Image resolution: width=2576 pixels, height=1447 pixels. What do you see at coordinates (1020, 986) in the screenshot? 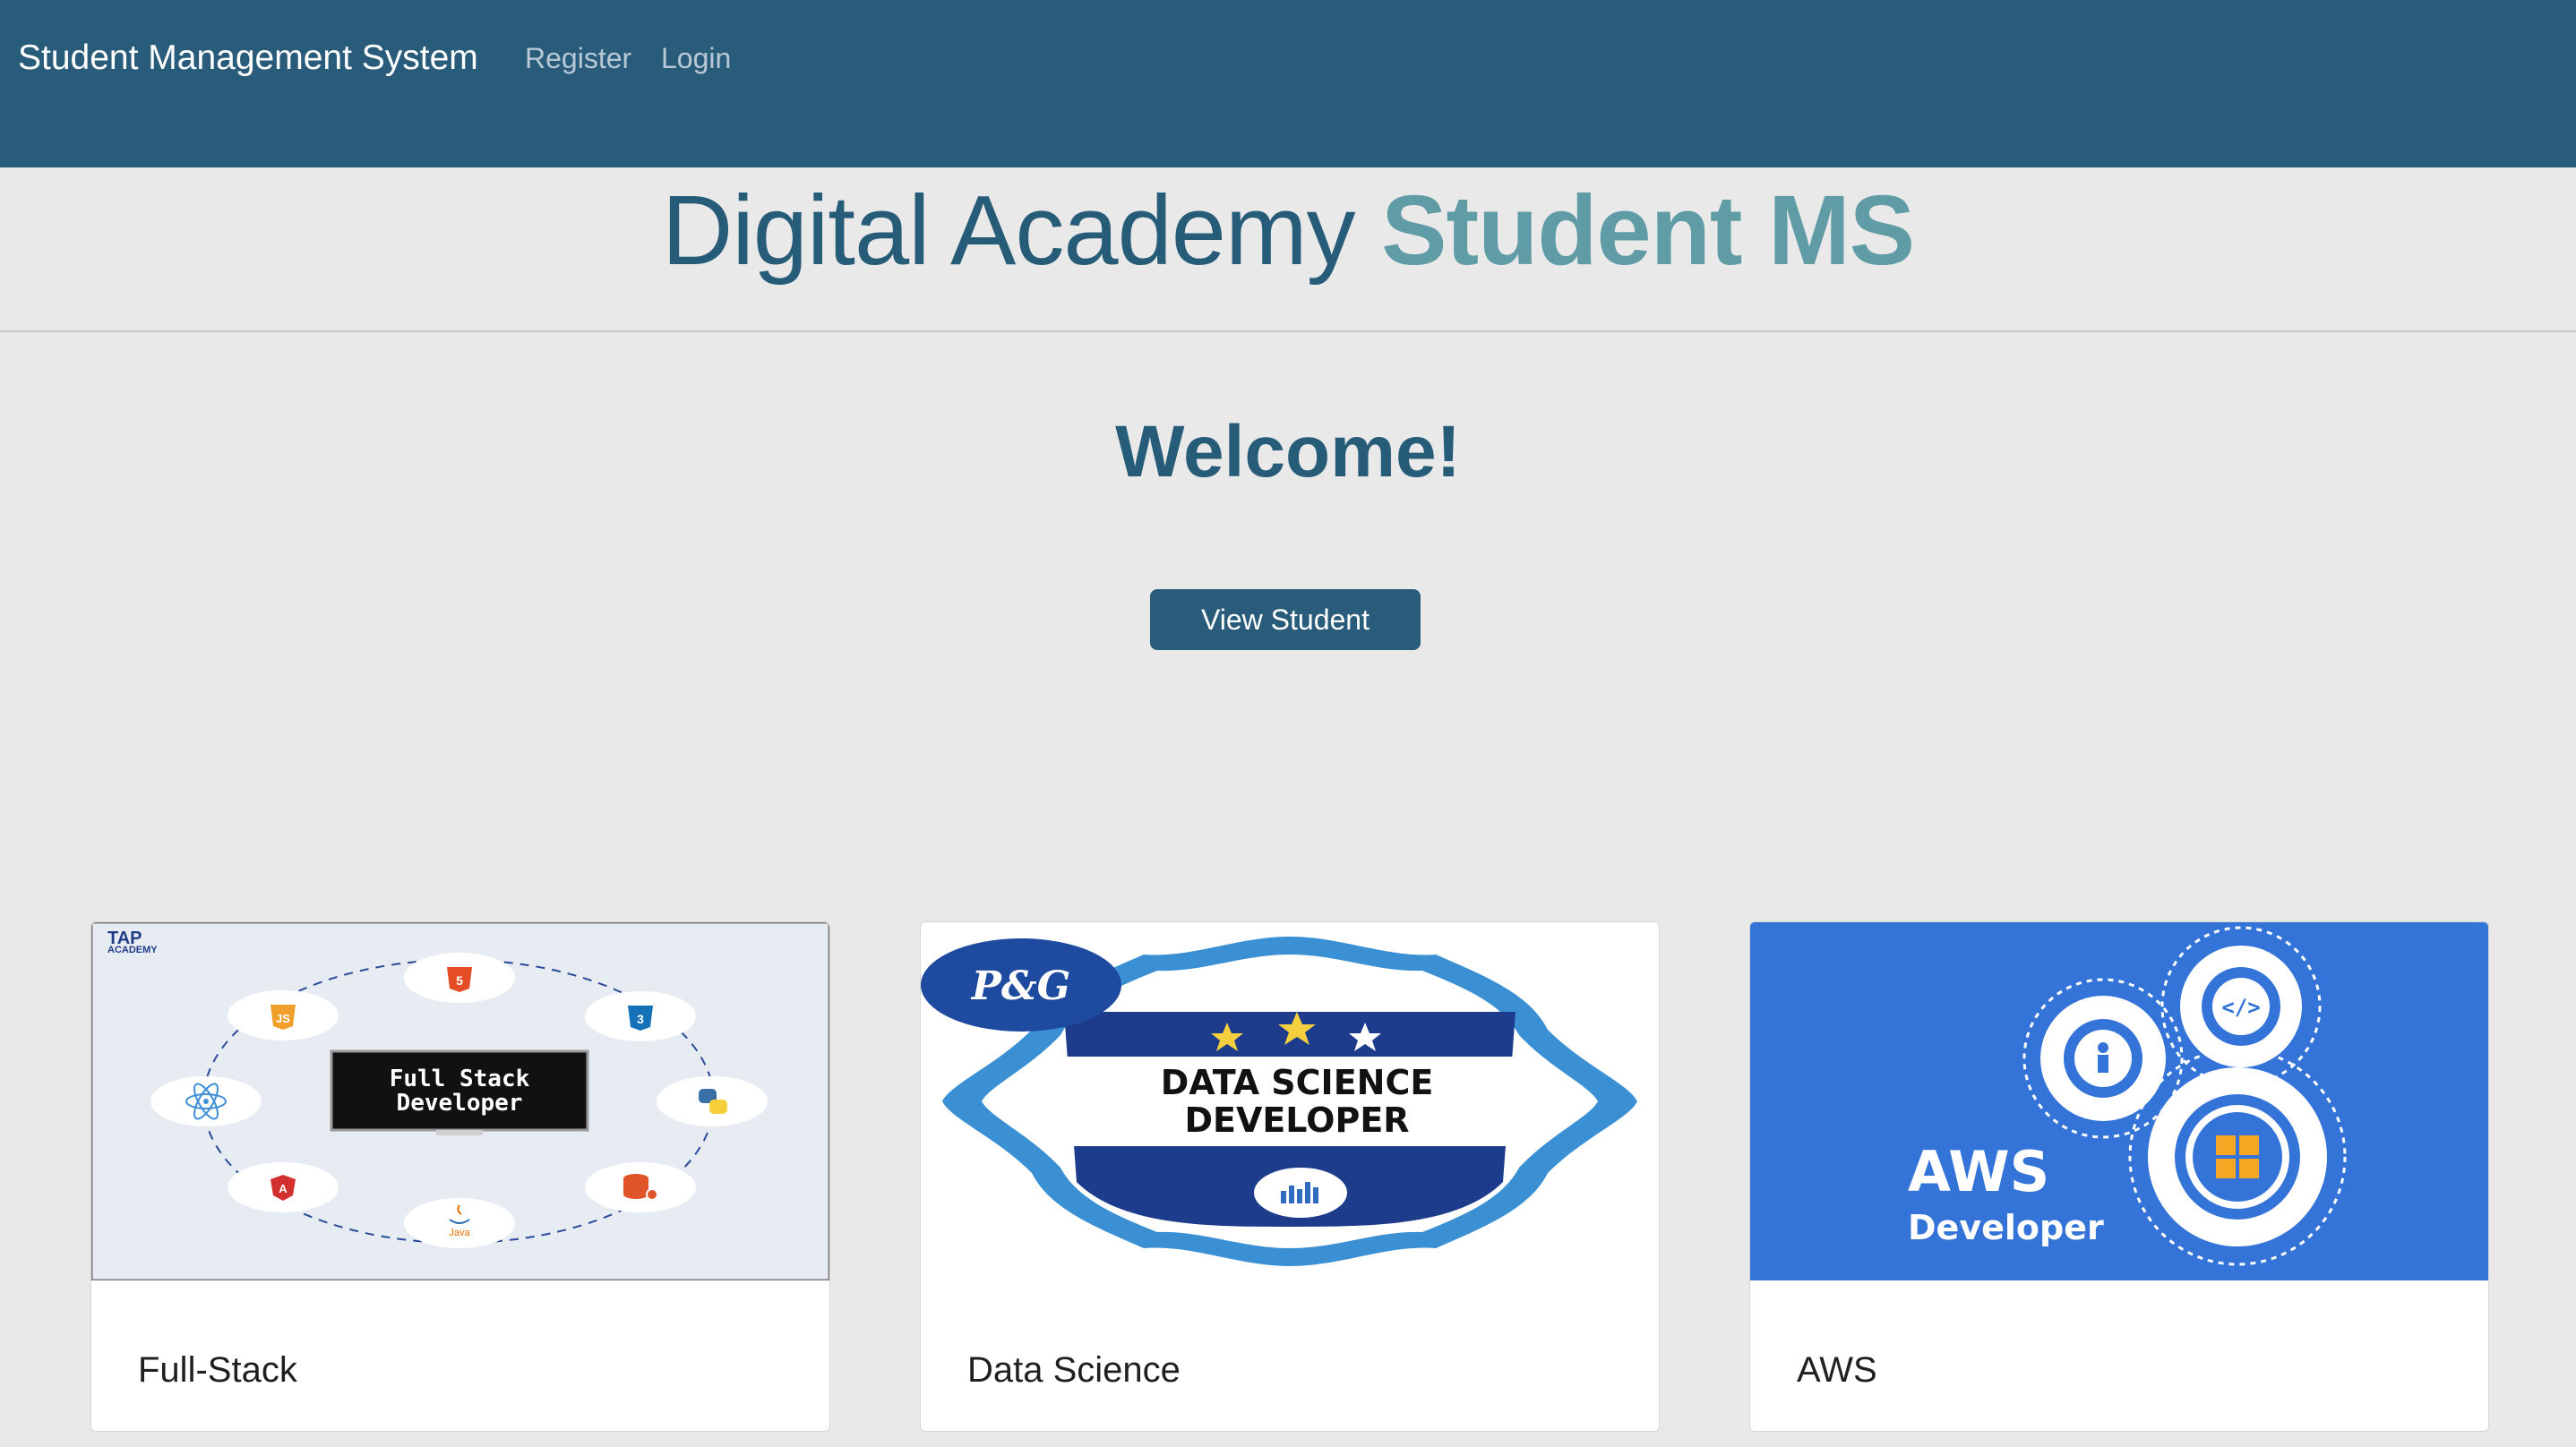
I see `pg-logo-text: P&G` at bounding box center [1020, 986].